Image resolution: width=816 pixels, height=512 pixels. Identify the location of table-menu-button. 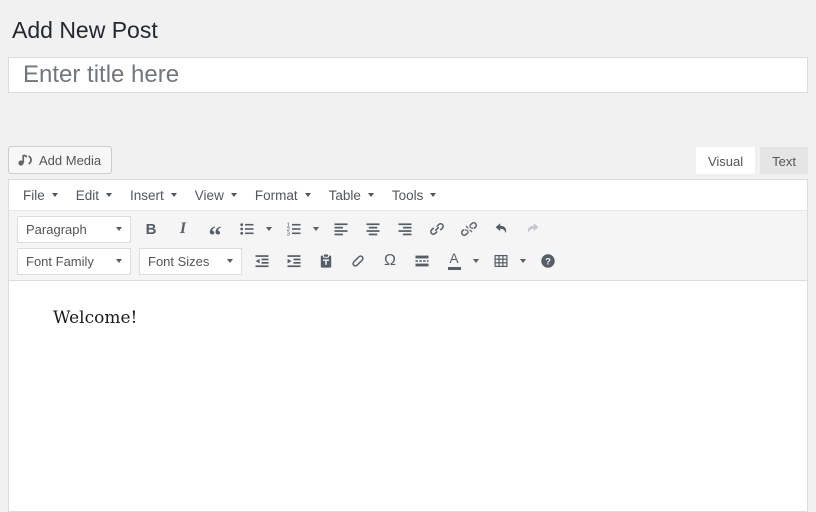
(522, 261).